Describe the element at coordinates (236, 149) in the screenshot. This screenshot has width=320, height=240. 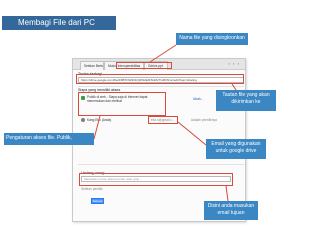
I see `callout-email: Email yang digunakan untuk google drive` at that location.